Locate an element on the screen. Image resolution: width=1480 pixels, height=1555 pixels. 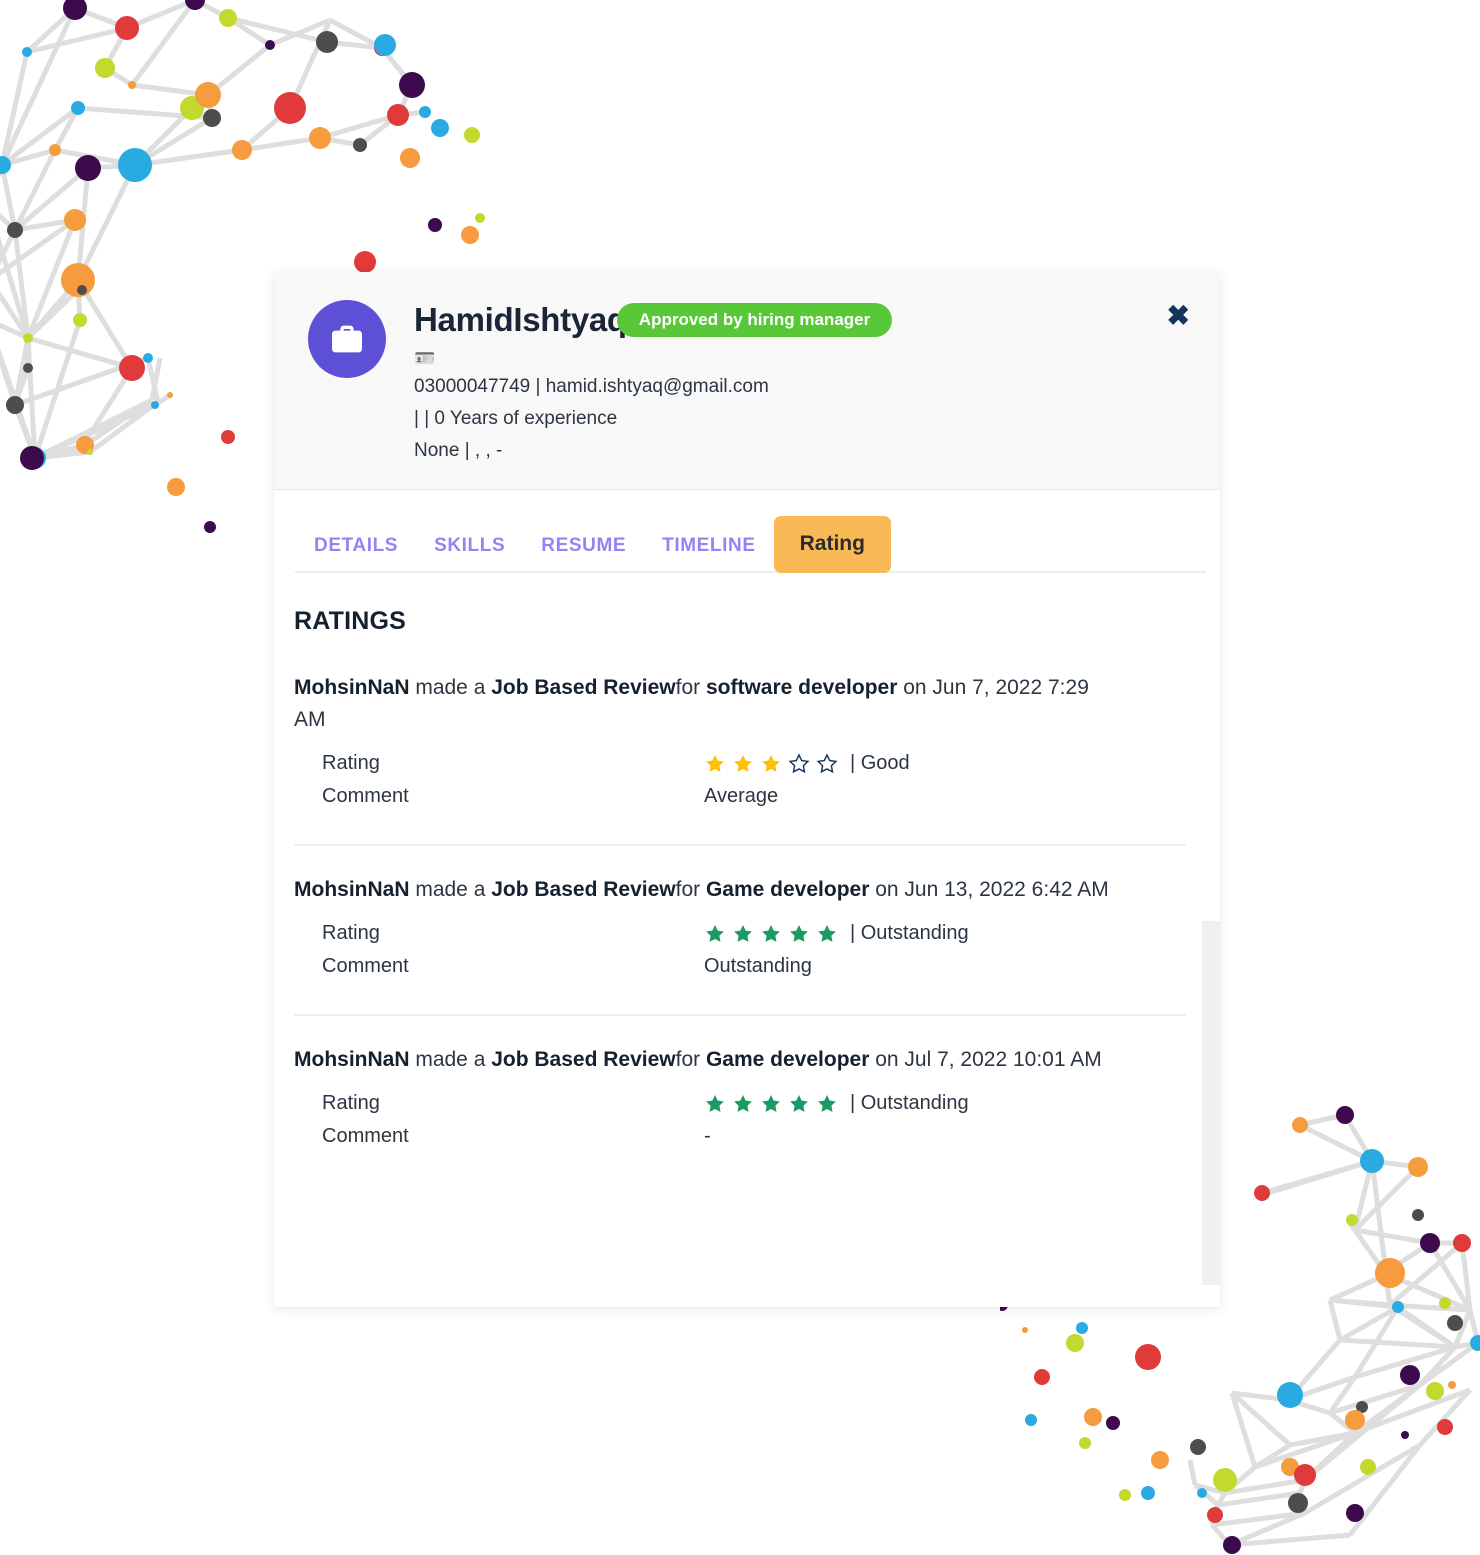
status-badge: Approved by hiring manager is located at coordinates (754, 320).